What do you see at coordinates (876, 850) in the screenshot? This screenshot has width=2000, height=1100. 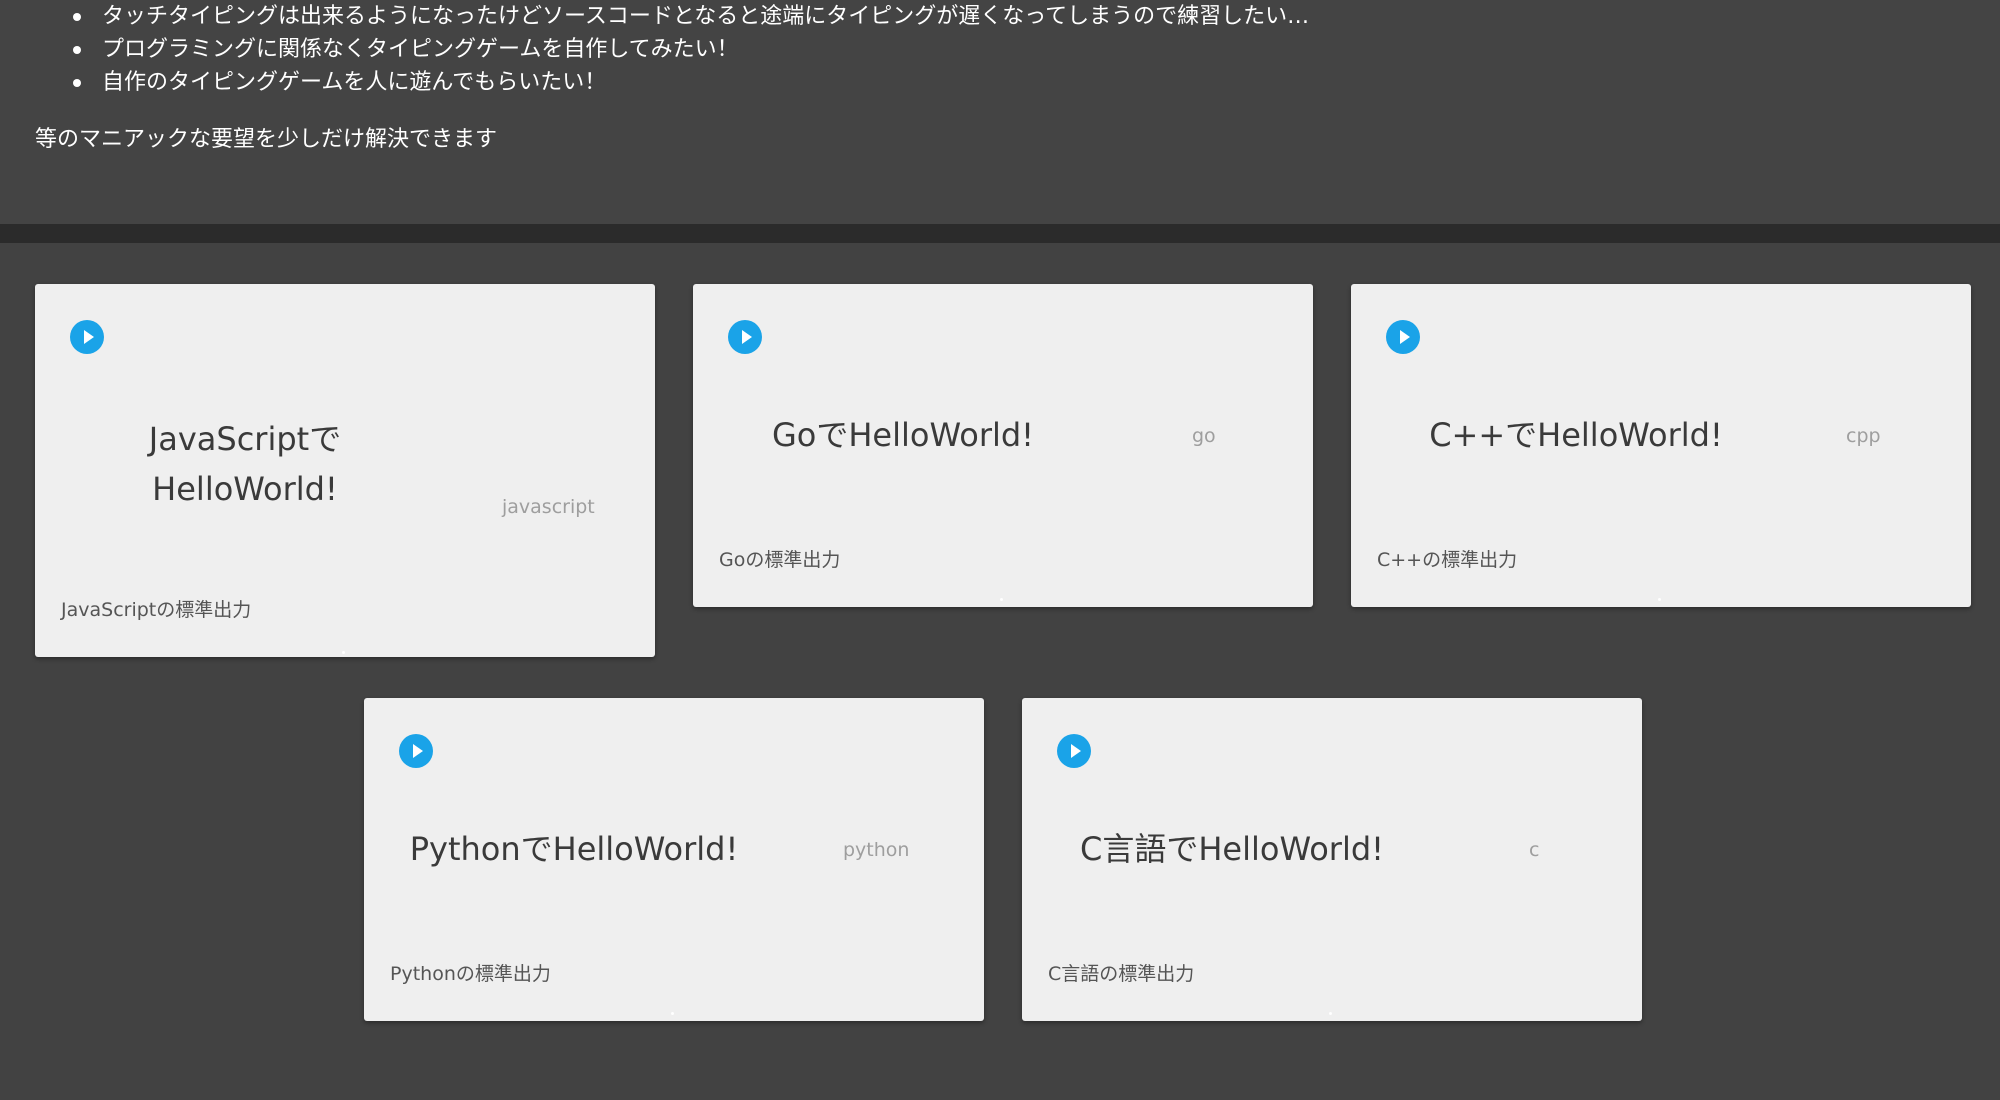 I see `card-language-tag: python` at bounding box center [876, 850].